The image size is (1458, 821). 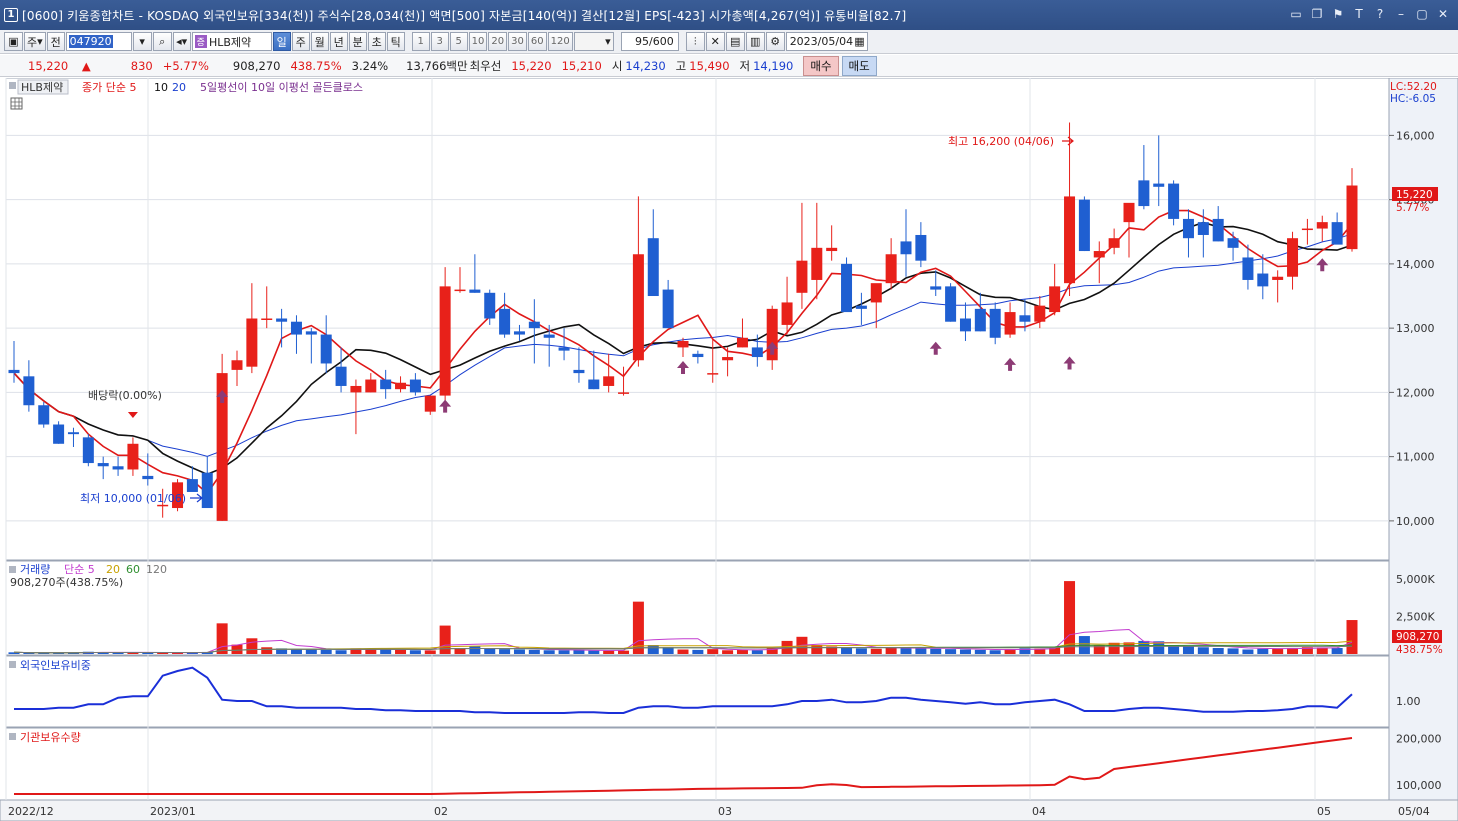 I want to click on high-label: 고, so click(x=681, y=65).